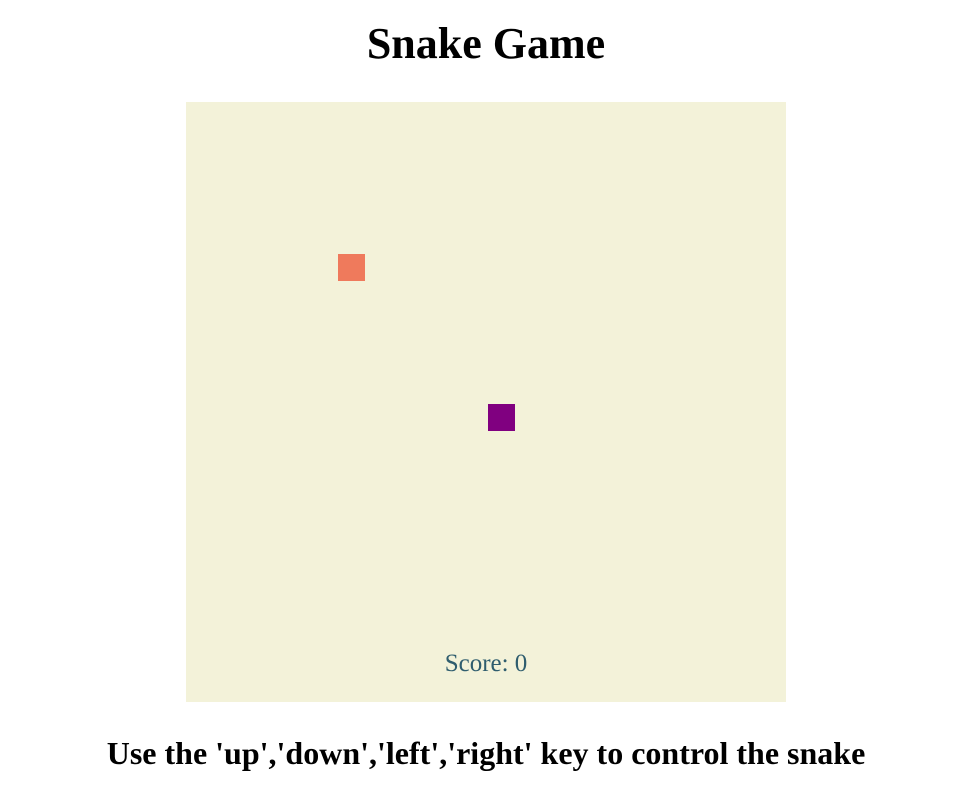 The image size is (964, 793). Describe the element at coordinates (486, 43) in the screenshot. I see `page-title: Snake Game` at that location.